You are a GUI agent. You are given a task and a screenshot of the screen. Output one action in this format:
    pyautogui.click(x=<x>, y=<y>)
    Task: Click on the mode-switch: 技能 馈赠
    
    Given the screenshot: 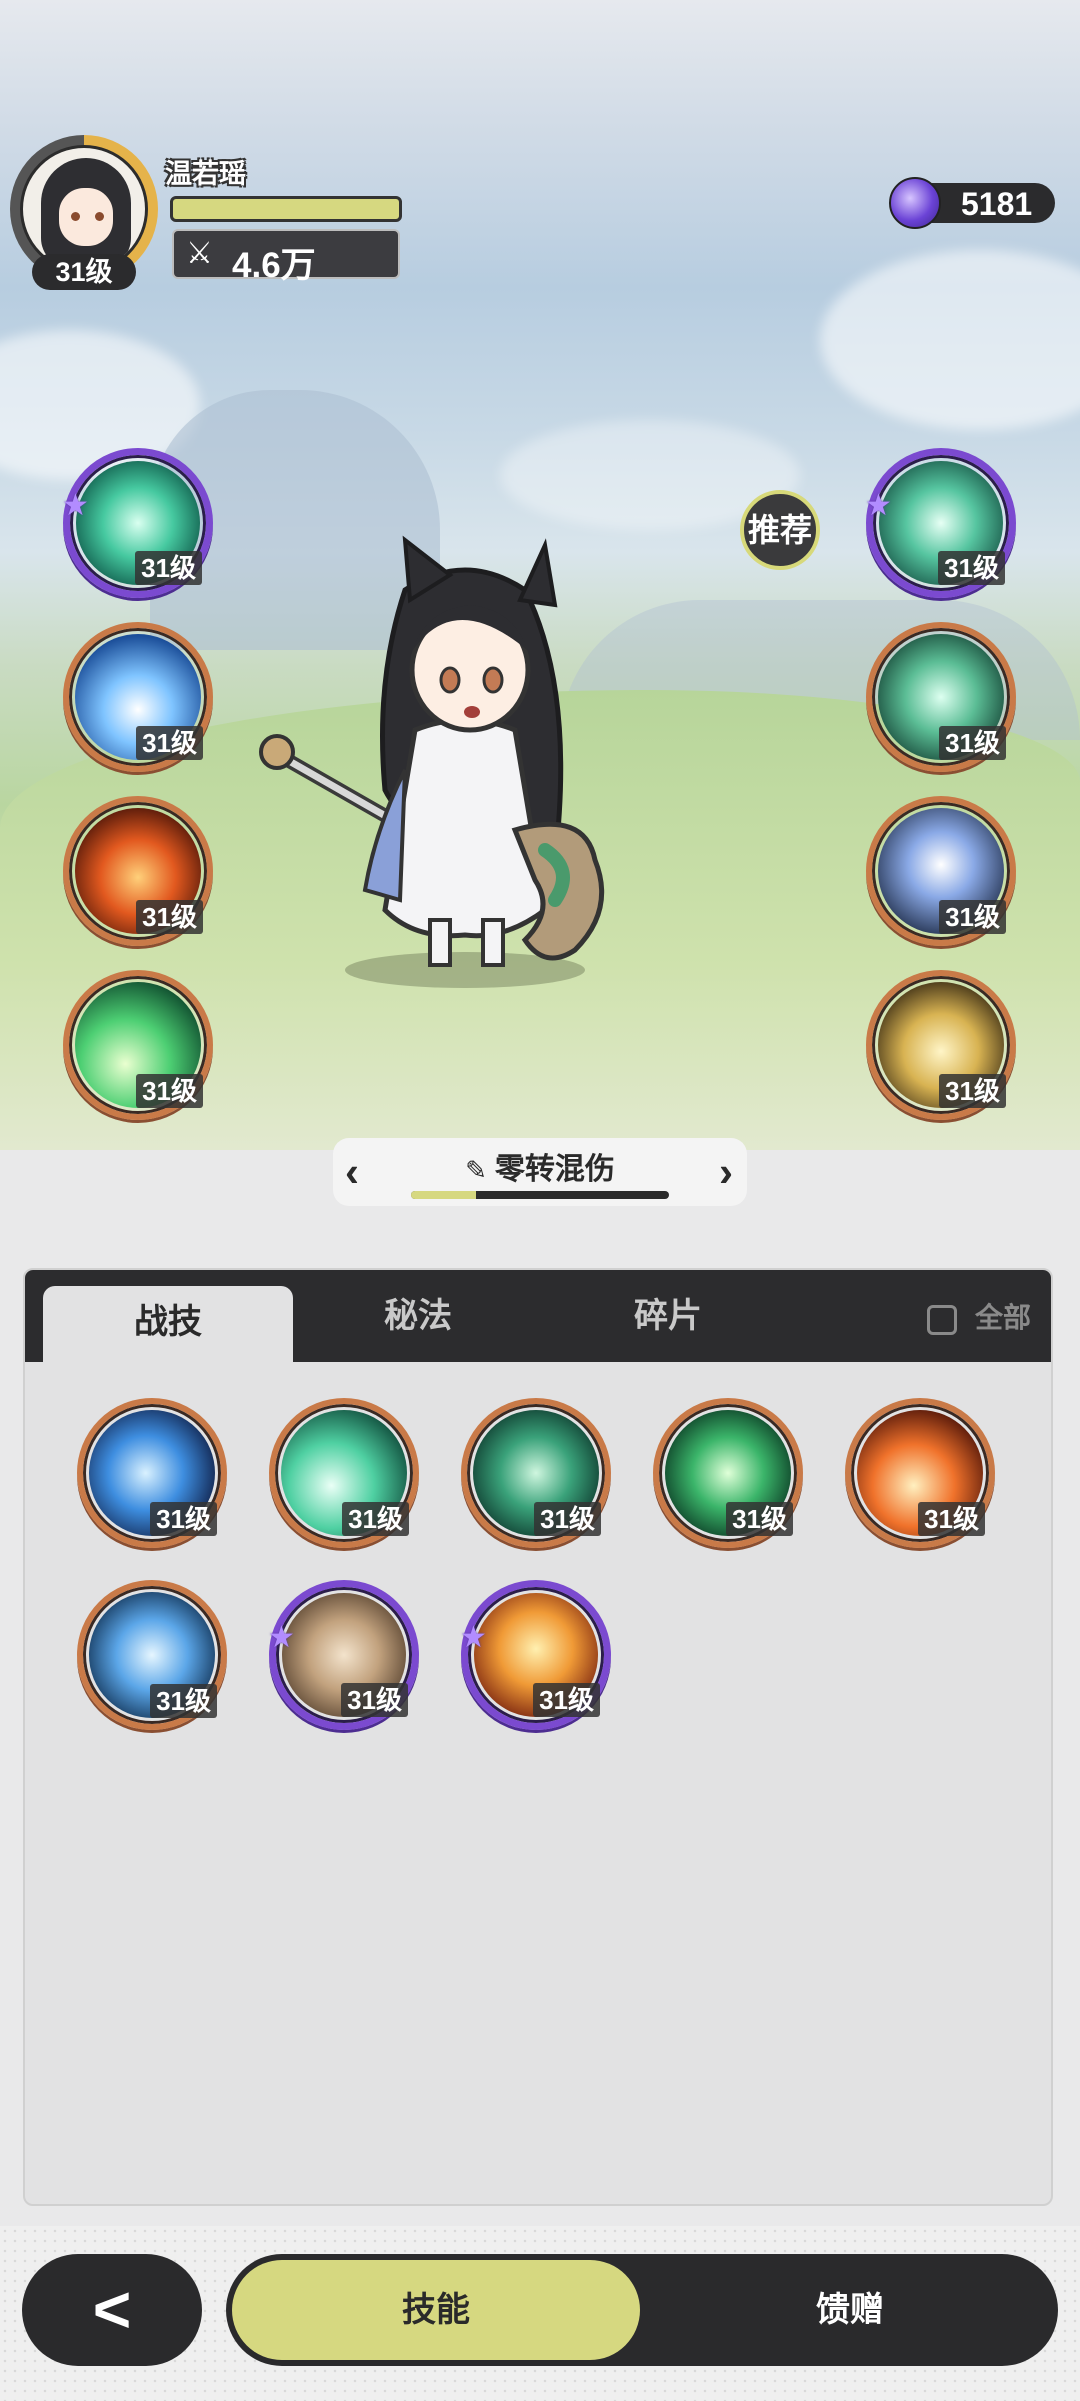 What is the action you would take?
    pyautogui.click(x=642, y=2310)
    